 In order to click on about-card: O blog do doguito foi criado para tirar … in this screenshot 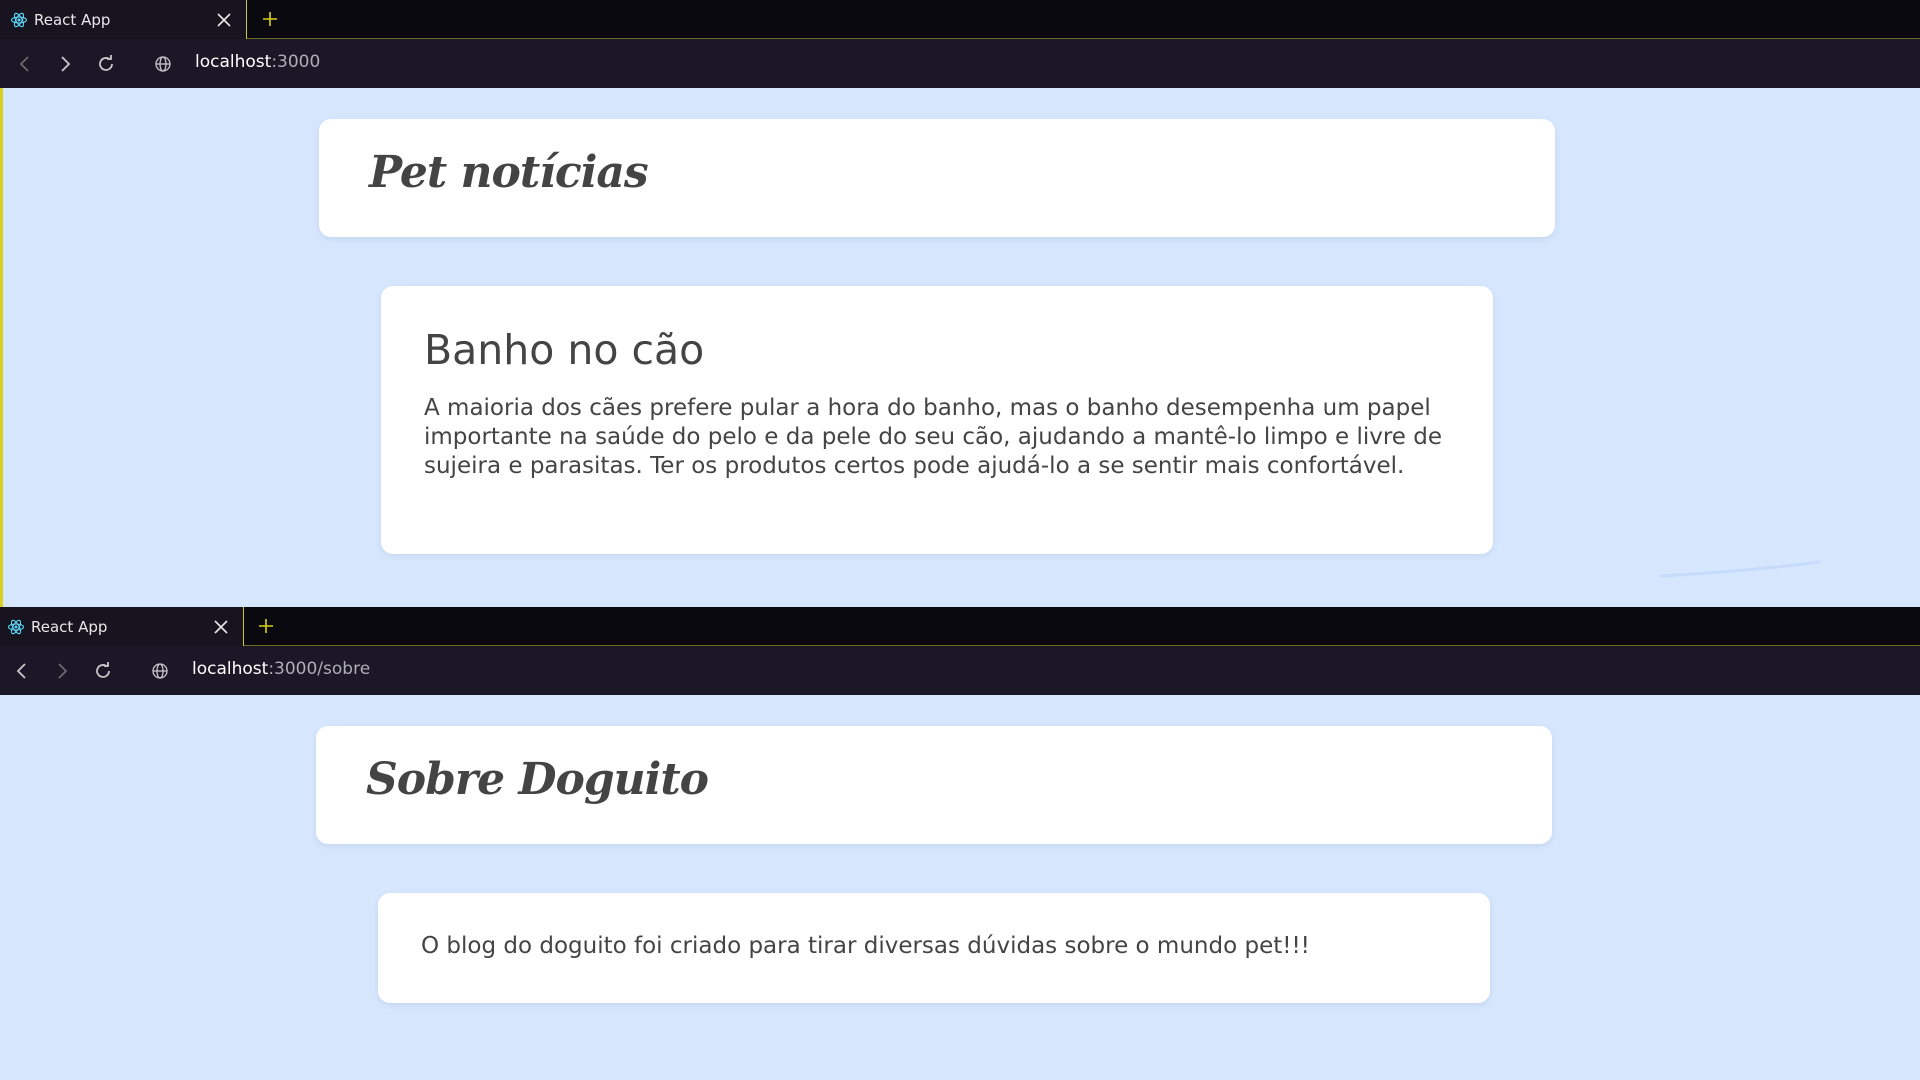, I will do `click(934, 948)`.